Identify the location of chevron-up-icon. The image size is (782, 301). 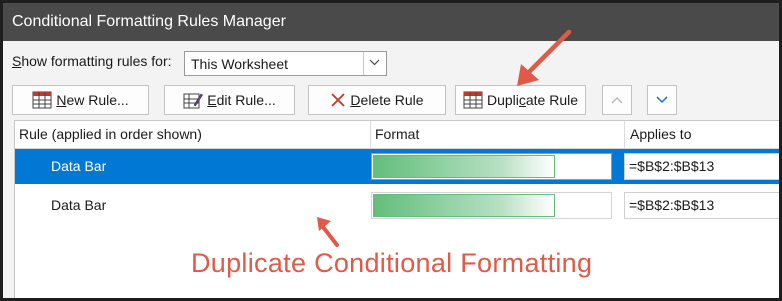
(617, 100).